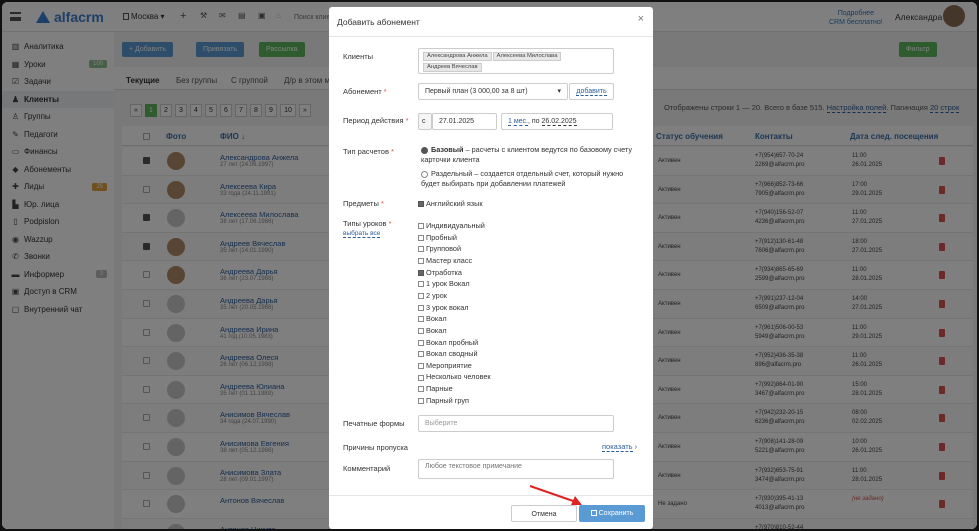 Image resolution: width=979 pixels, height=531 pixels. Describe the element at coordinates (636, 446) in the screenshot. I see `chevron-right-icon: ›` at that location.